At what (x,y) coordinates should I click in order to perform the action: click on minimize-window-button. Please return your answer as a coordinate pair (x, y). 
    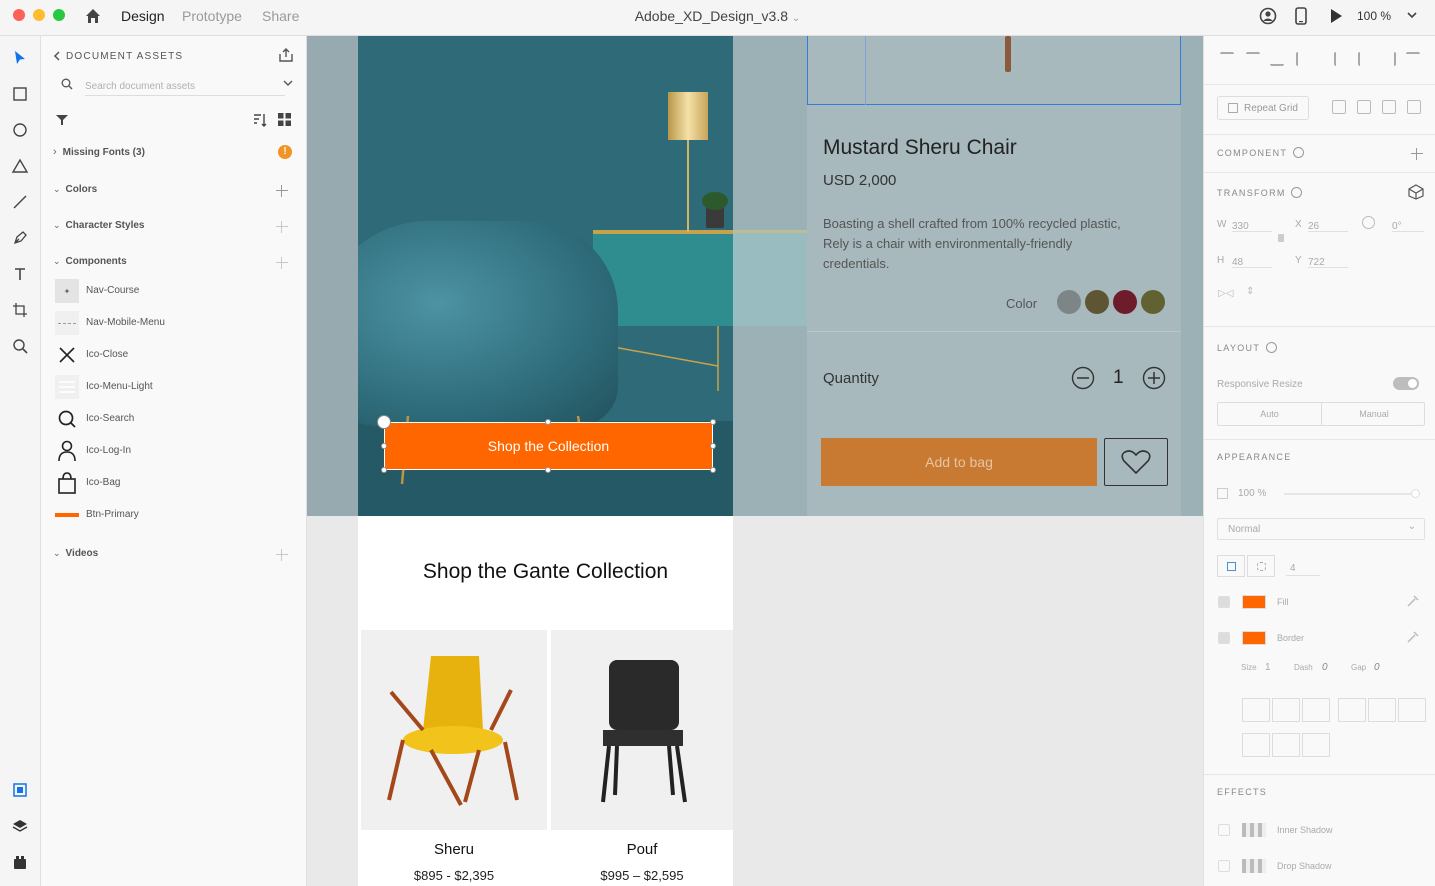
    Looking at the image, I should click on (39, 15).